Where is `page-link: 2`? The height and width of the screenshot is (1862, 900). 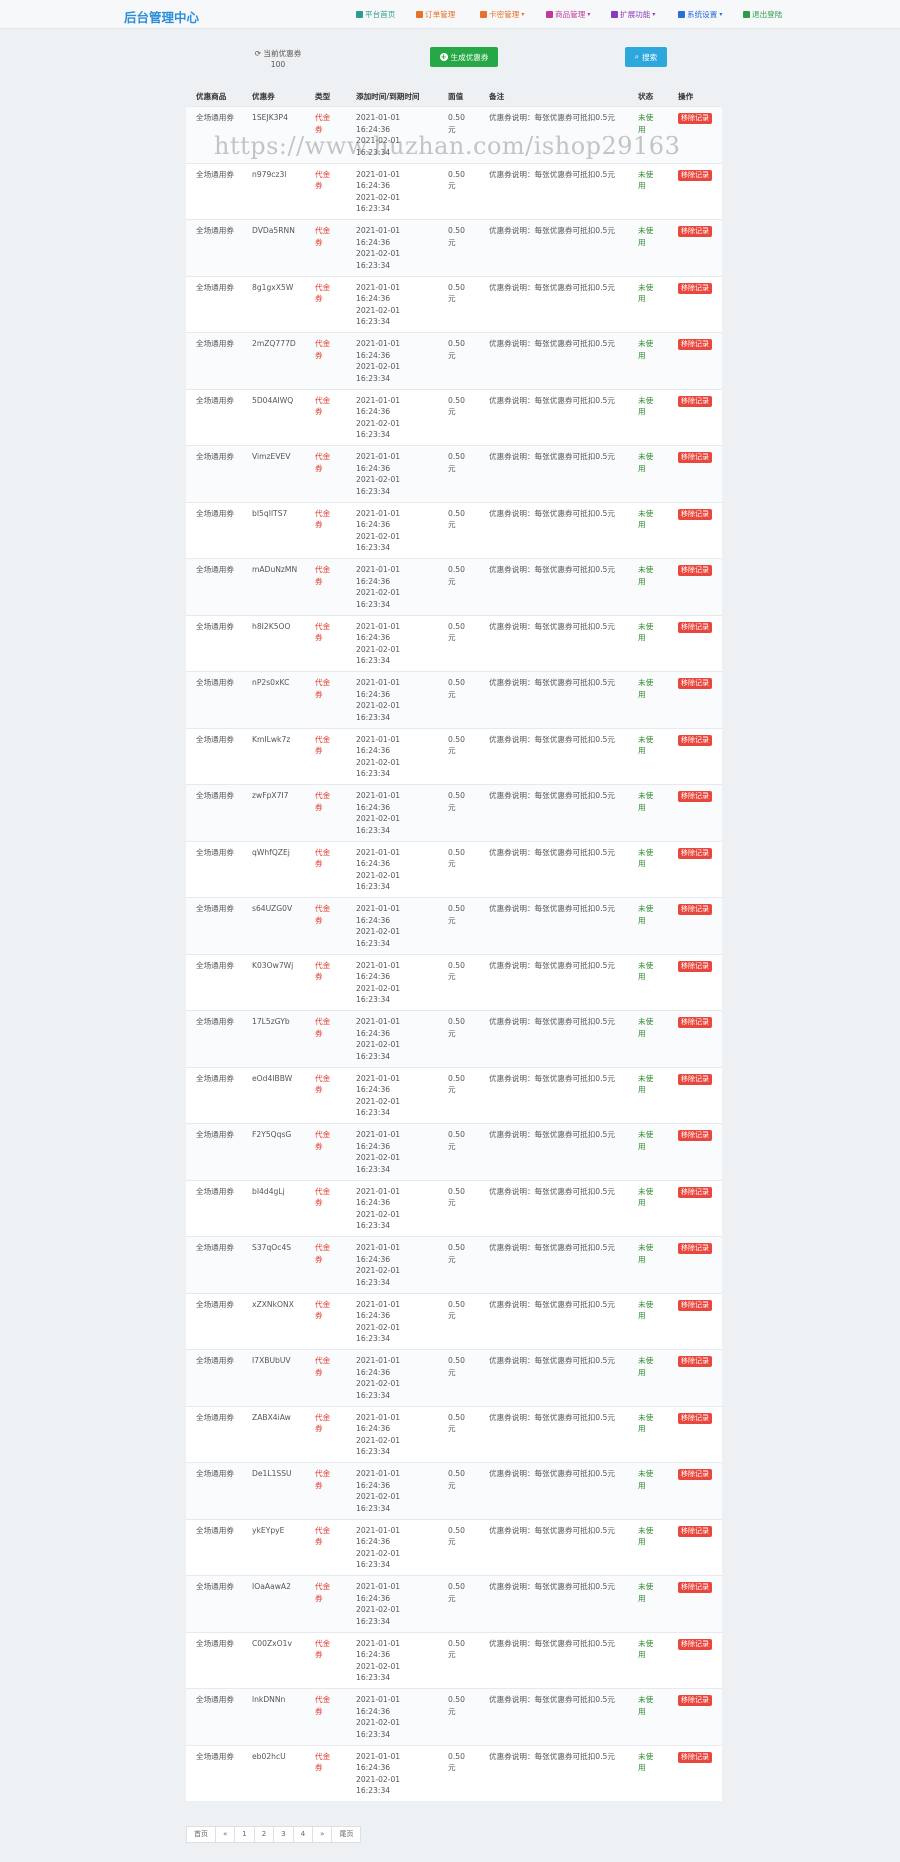 page-link: 2 is located at coordinates (265, 1834).